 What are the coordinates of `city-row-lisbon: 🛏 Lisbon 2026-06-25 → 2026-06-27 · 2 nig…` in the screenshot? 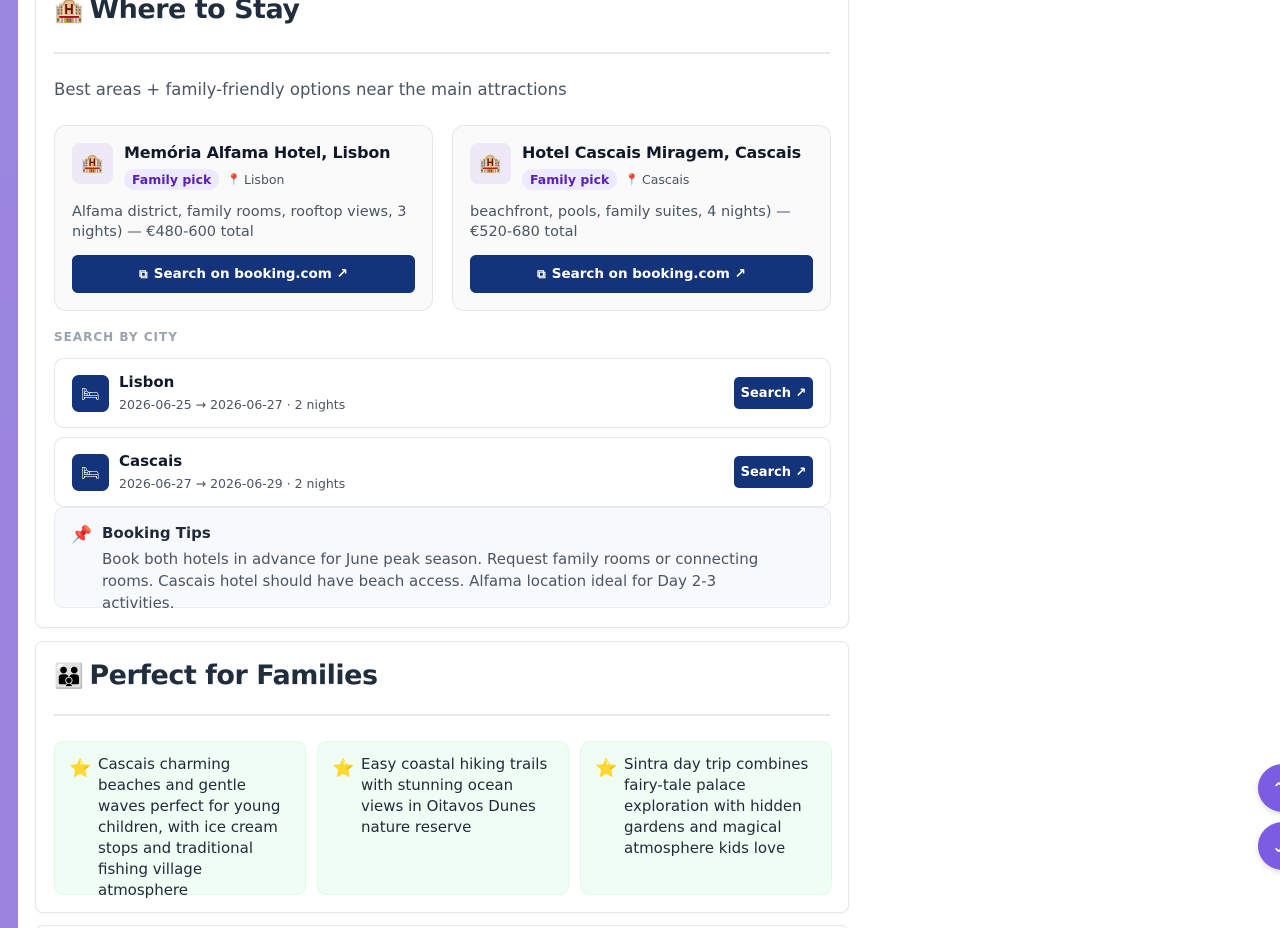 It's located at (442, 393).